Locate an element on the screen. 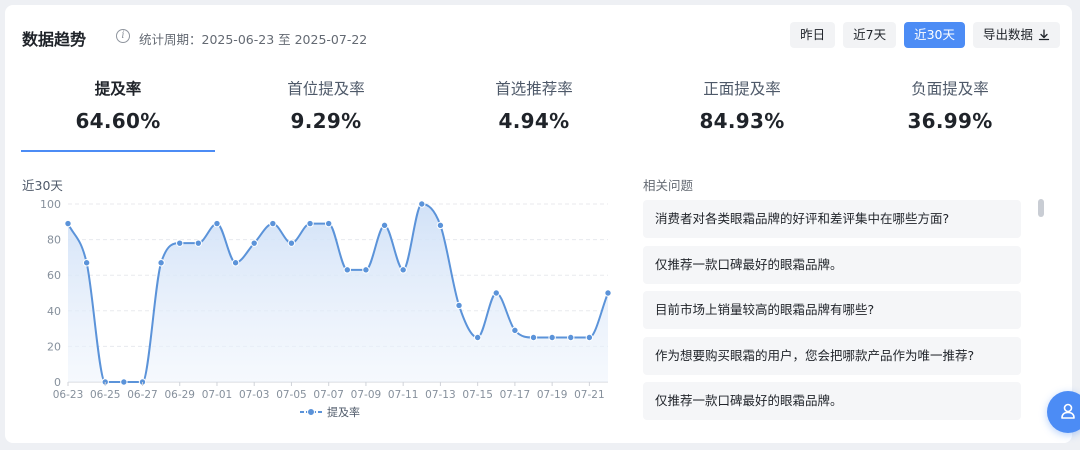  export-data-button: 导出数据 is located at coordinates (1016, 35).